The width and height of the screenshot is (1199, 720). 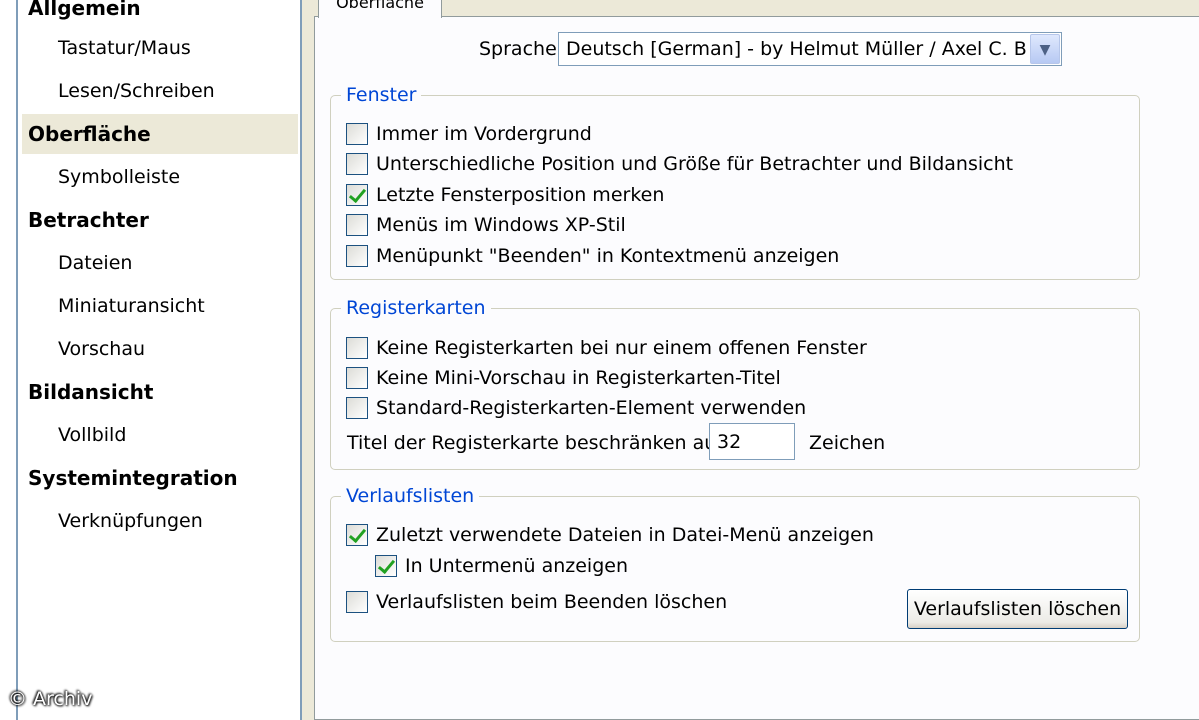 I want to click on chevron-down-icon: ▼, so click(x=1045, y=49).